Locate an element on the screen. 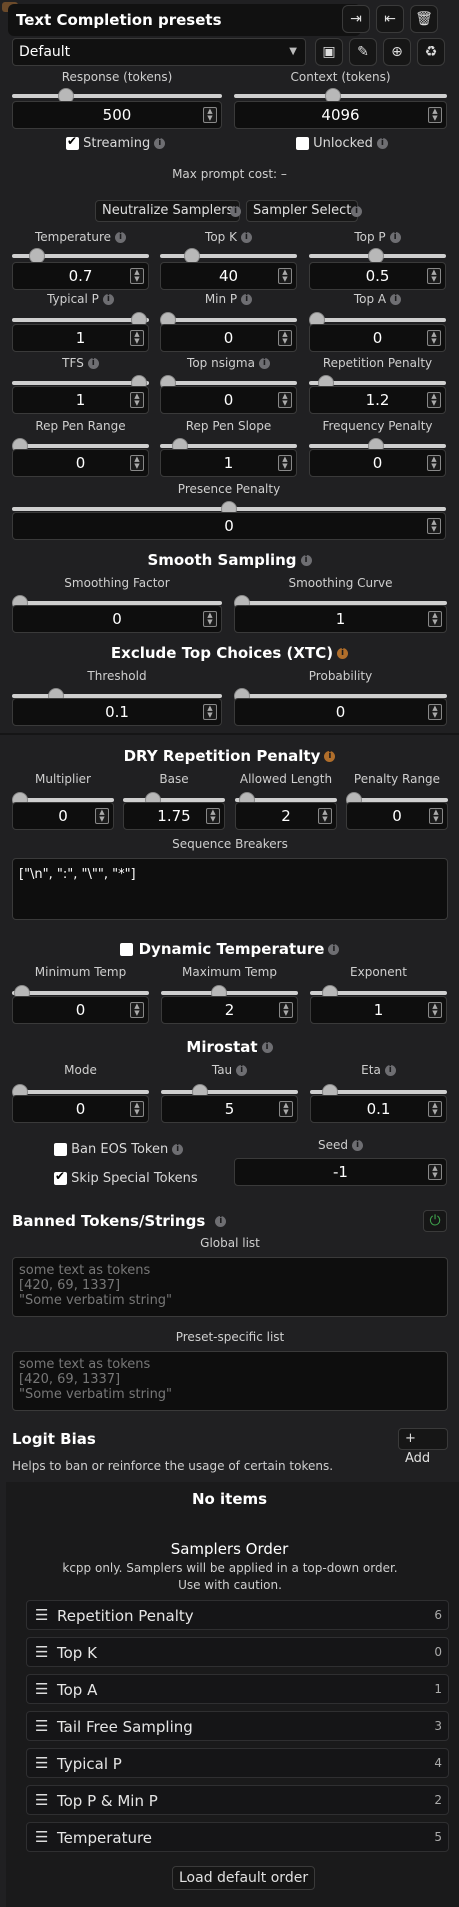 Image resolution: width=459 pixels, height=1907 pixels. dry-penalty-range-input: 0 ▲ ▼ is located at coordinates (397, 816).